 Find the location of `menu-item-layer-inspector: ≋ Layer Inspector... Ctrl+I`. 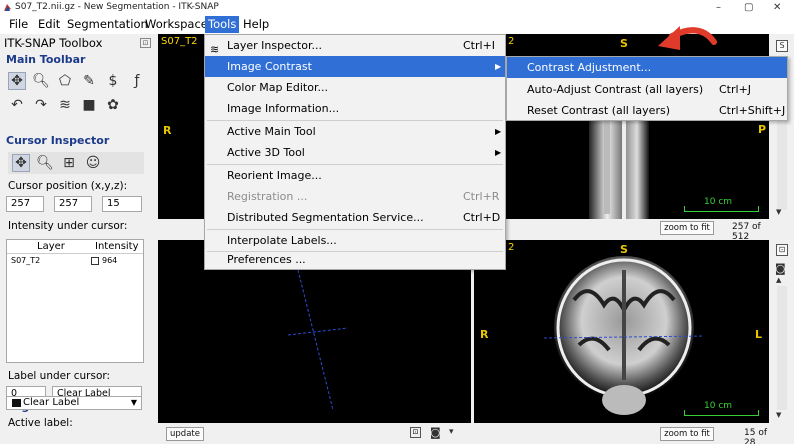

menu-item-layer-inspector: ≋ Layer Inspector... Ctrl+I is located at coordinates (355, 45).